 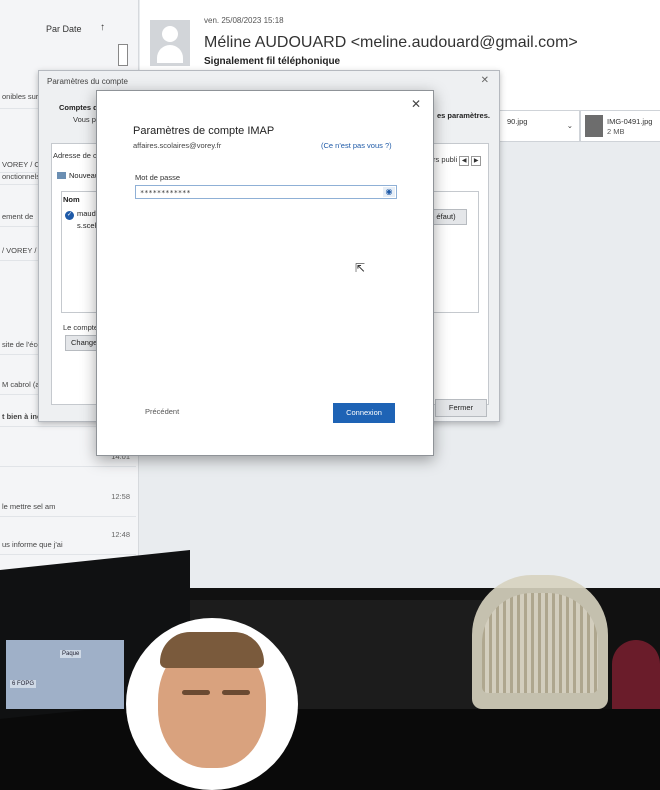 What do you see at coordinates (356, 145) in the screenshot?
I see `not-you-link: (Ce n'est pas vous ?)` at bounding box center [356, 145].